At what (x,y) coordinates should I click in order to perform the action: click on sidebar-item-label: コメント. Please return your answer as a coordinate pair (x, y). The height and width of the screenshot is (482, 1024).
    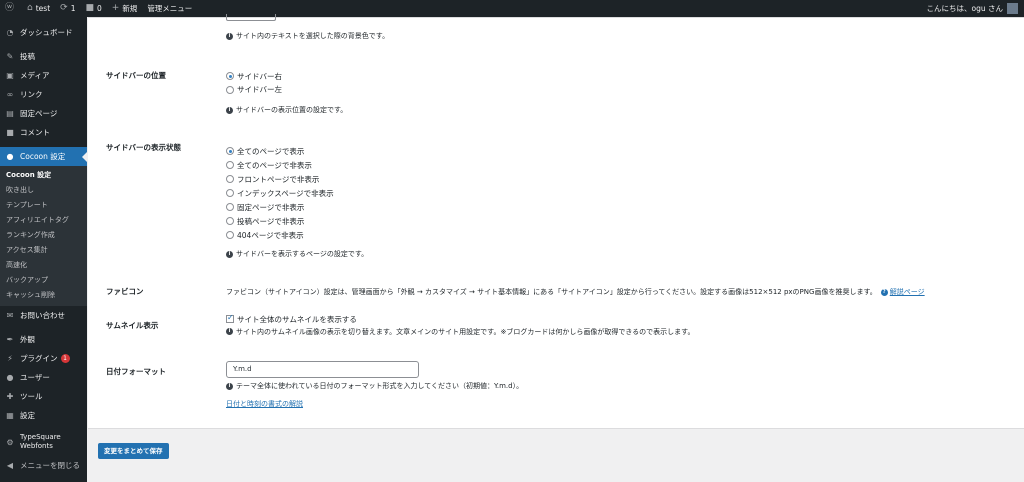
    Looking at the image, I should click on (35, 132).